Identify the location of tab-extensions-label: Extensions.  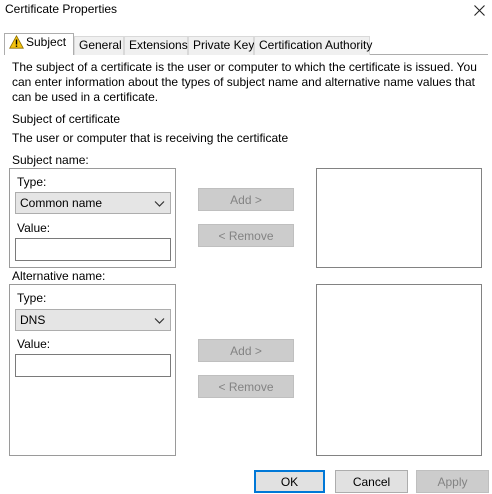
(158, 45).